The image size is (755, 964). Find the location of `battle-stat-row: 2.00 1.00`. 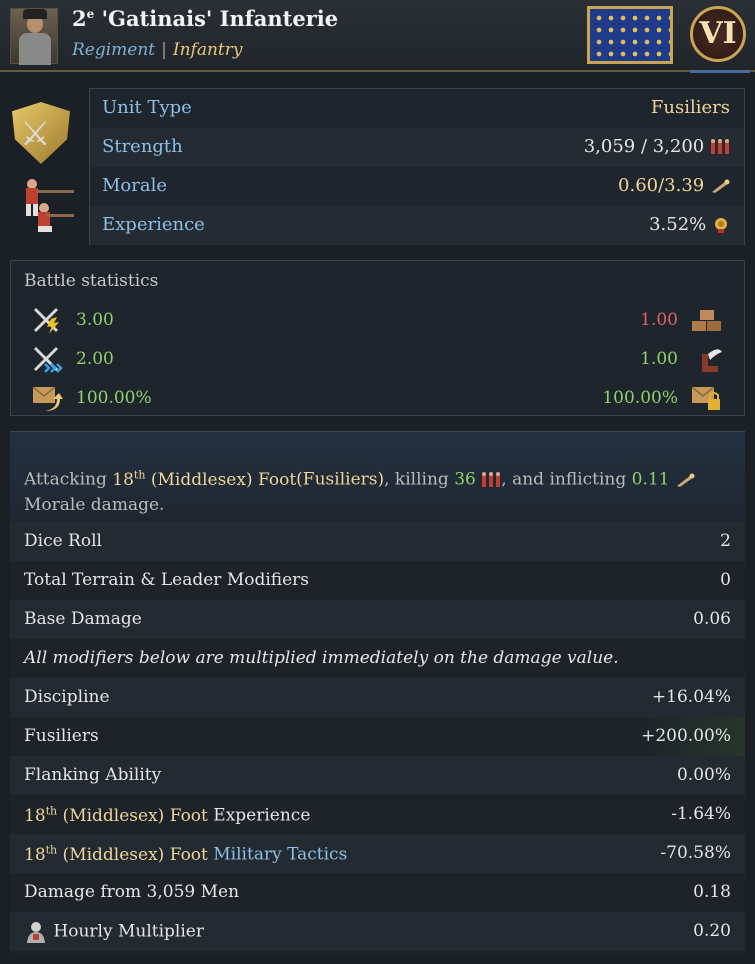

battle-stat-row: 2.00 1.00 is located at coordinates (377, 359).